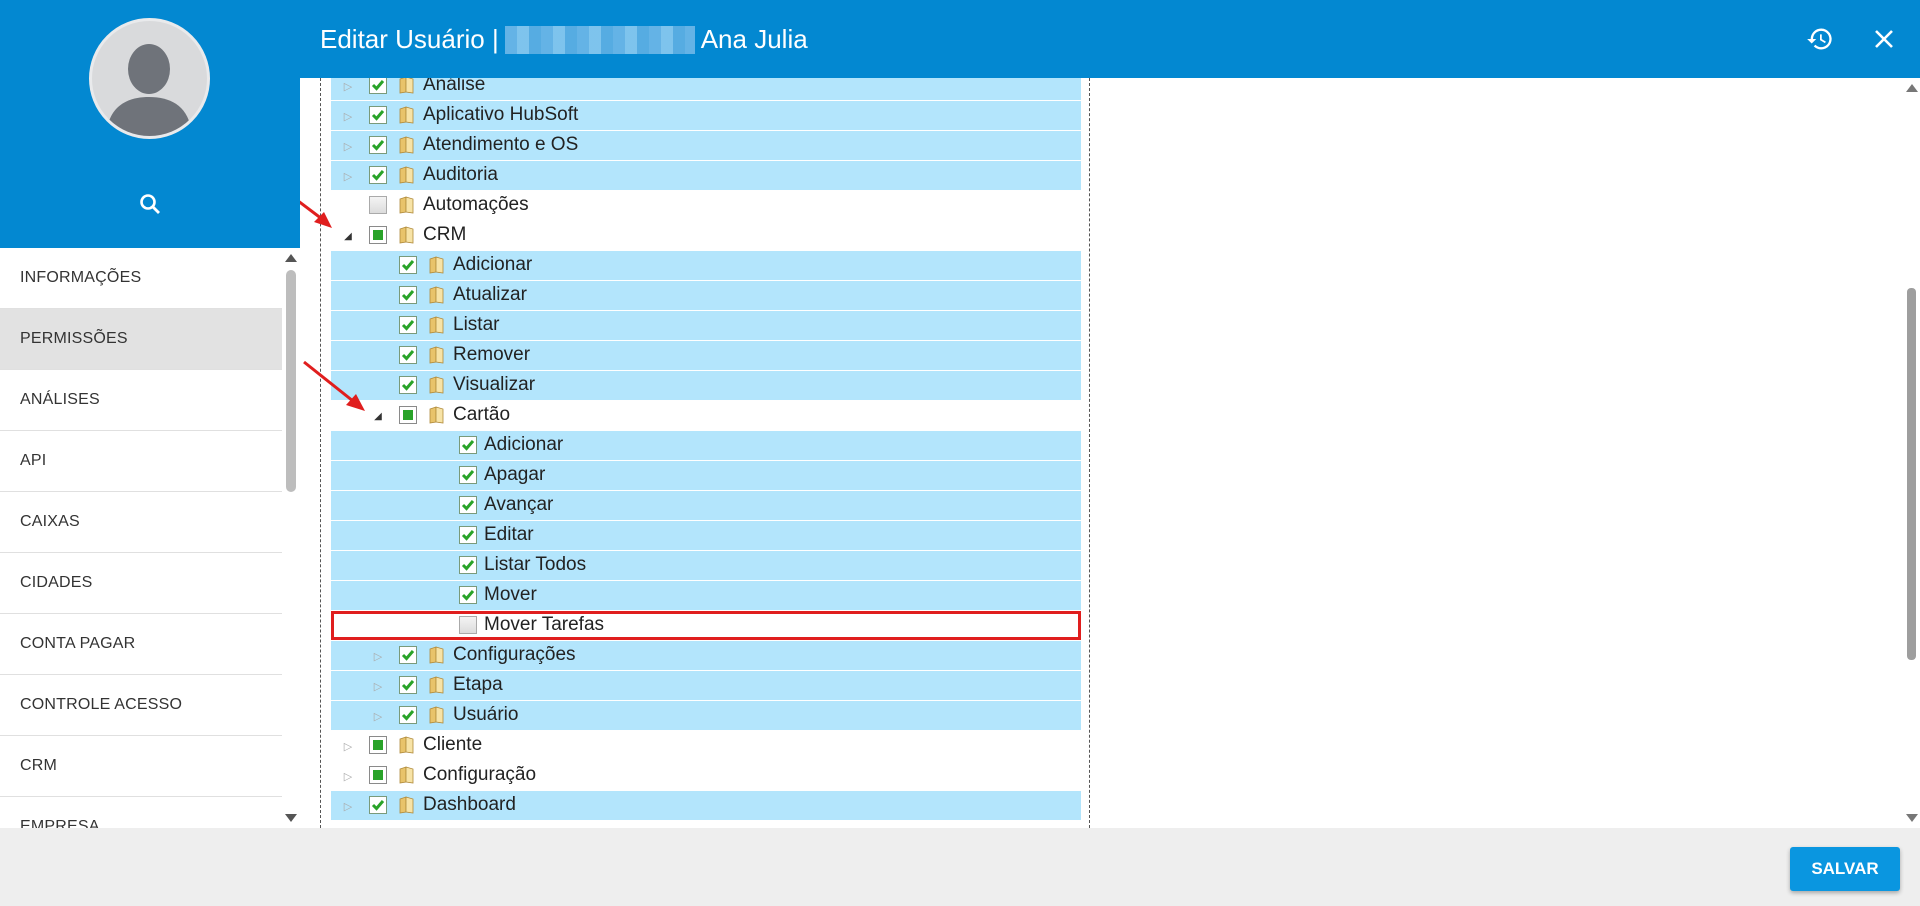  Describe the element at coordinates (960, 867) in the screenshot. I see `dialog-footer: SALVAR` at that location.